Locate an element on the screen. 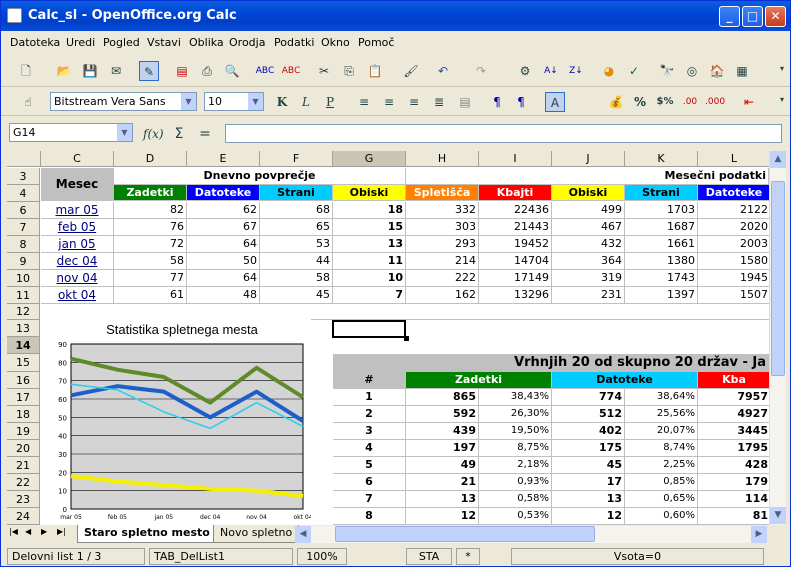 The width and height of the screenshot is (791, 567). header-strani-mesecni: Strani is located at coordinates (661, 193).